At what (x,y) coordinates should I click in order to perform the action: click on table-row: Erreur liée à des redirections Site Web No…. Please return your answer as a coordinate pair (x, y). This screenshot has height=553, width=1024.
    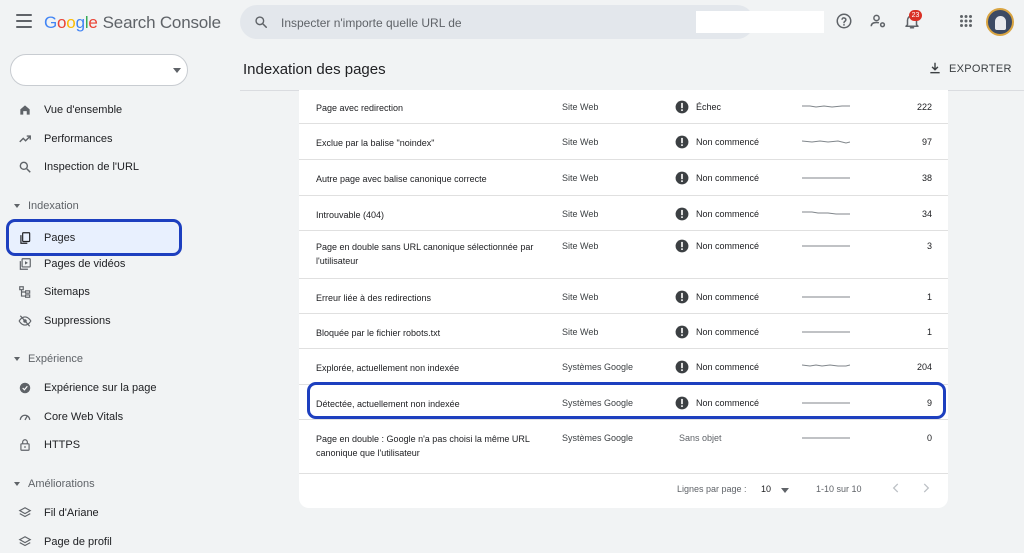
    Looking at the image, I should click on (623, 296).